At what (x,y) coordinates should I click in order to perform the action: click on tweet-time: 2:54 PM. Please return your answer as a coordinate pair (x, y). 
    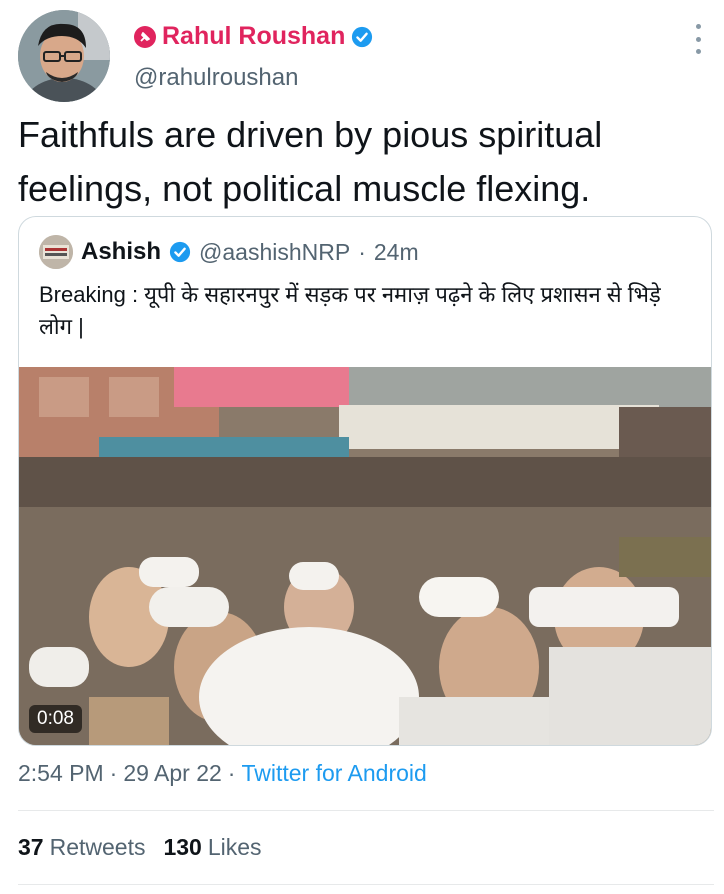
    Looking at the image, I should click on (61, 773).